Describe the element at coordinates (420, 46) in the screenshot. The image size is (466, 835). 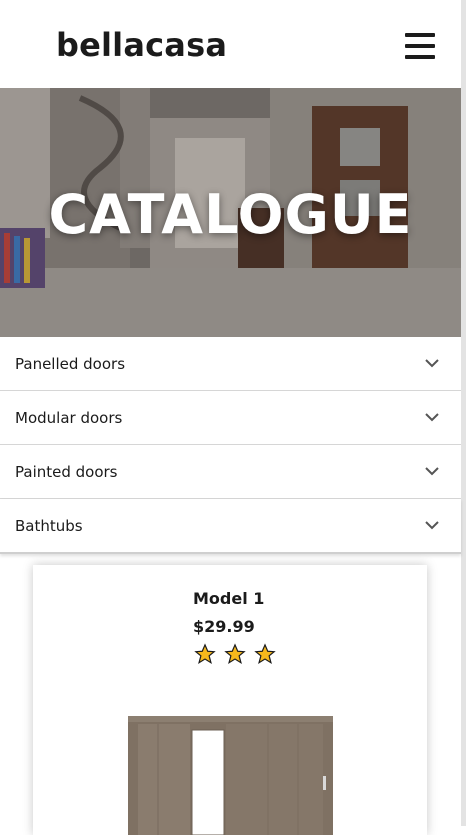
I see `hamburger-menu-icon` at that location.